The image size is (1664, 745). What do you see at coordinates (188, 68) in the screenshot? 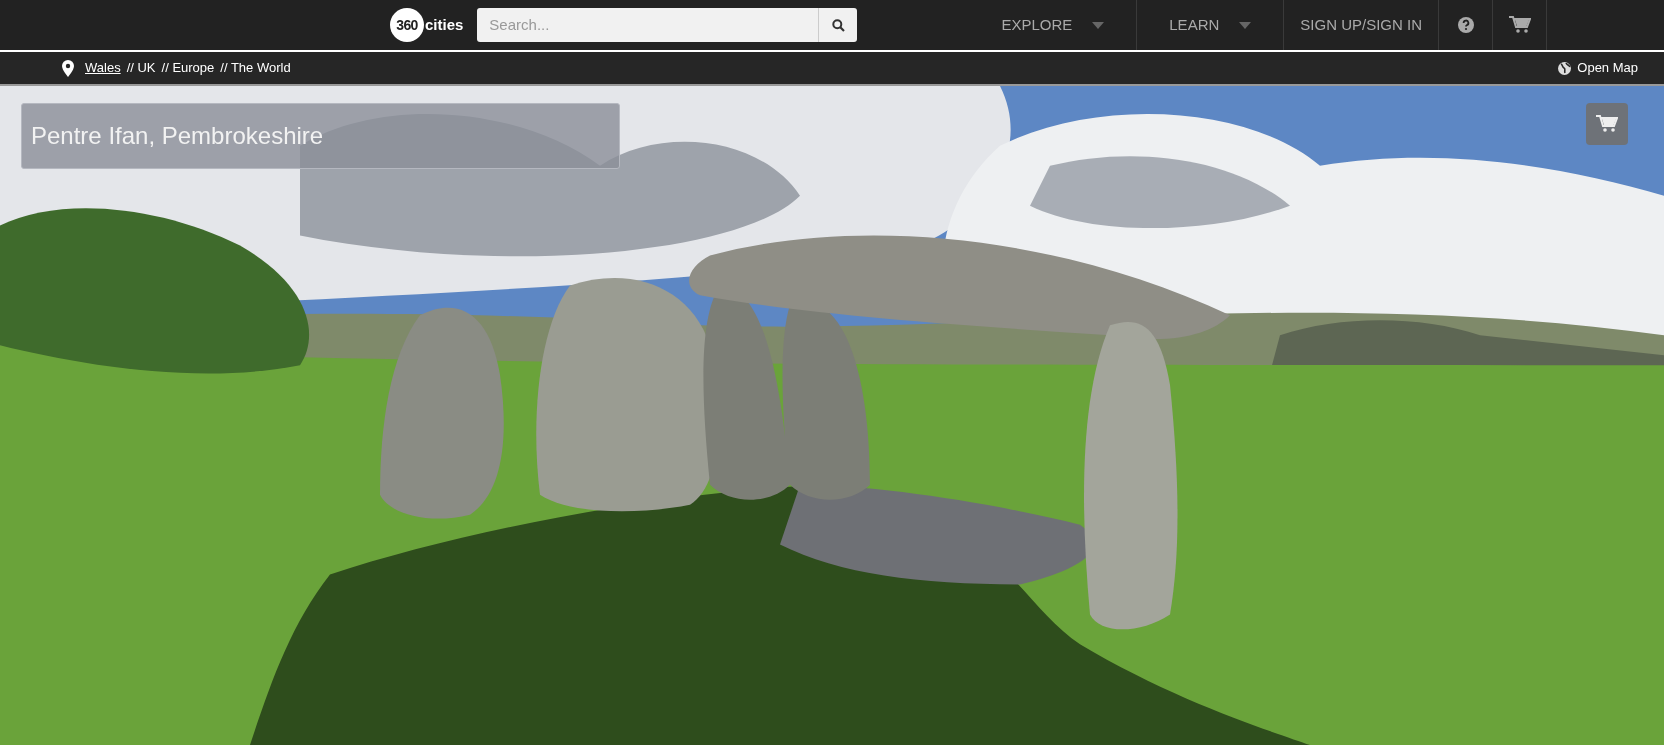
I see `breadcrumb-item: // Europe` at bounding box center [188, 68].